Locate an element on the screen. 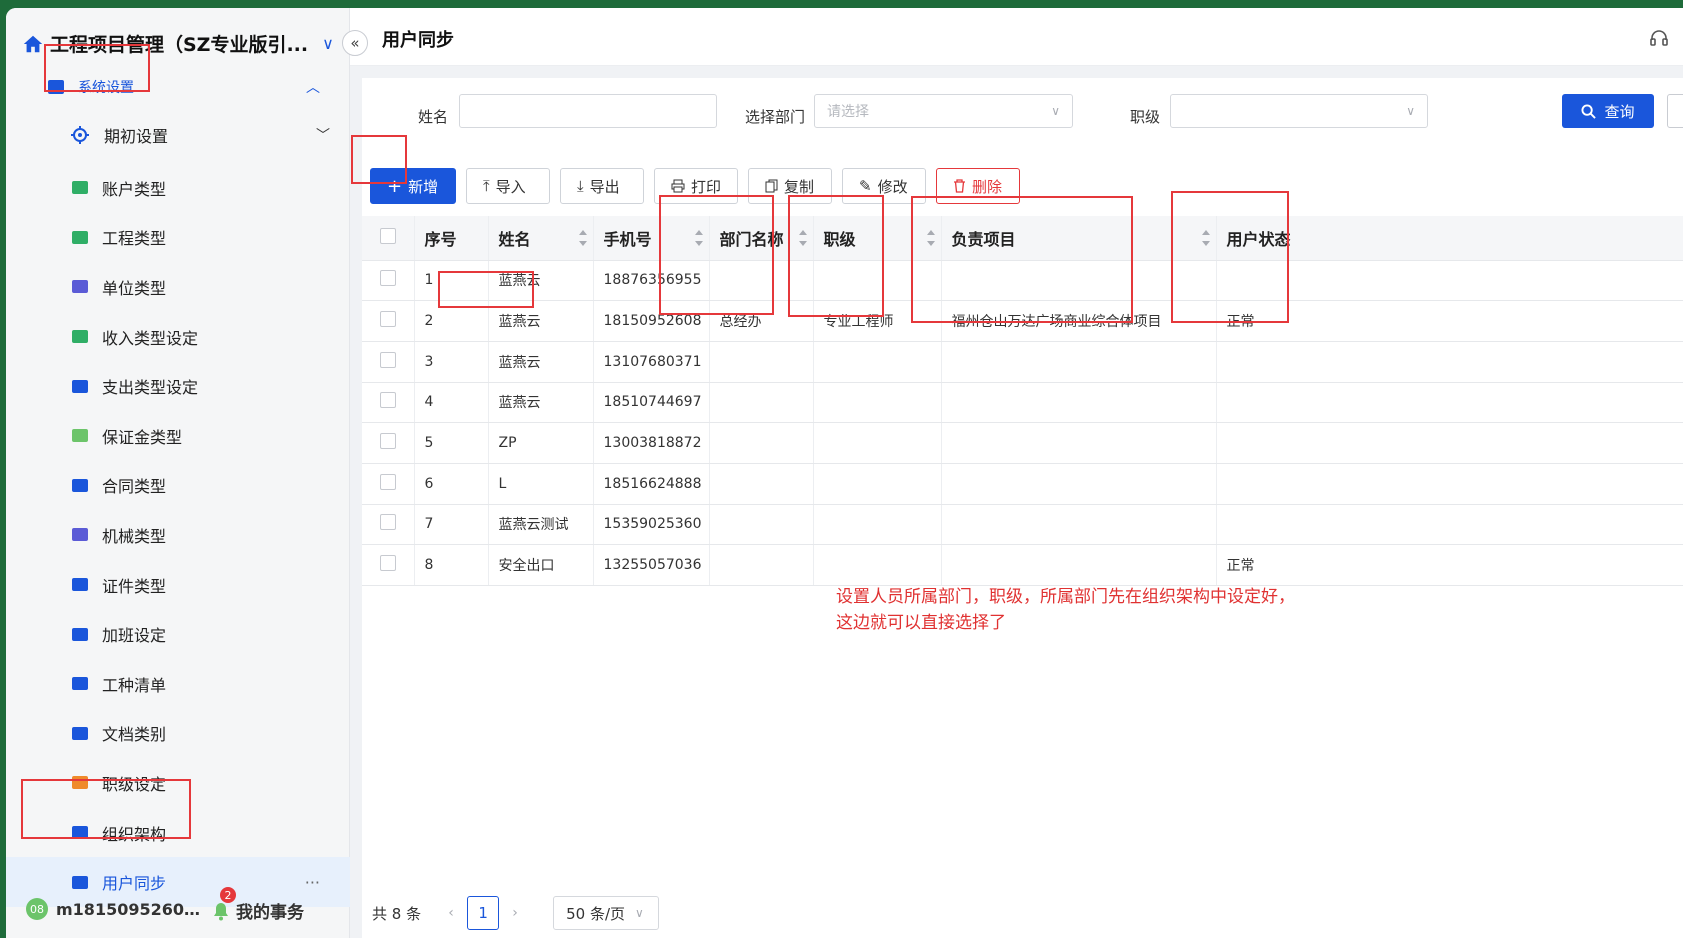  add-button: + 新增 is located at coordinates (413, 186).